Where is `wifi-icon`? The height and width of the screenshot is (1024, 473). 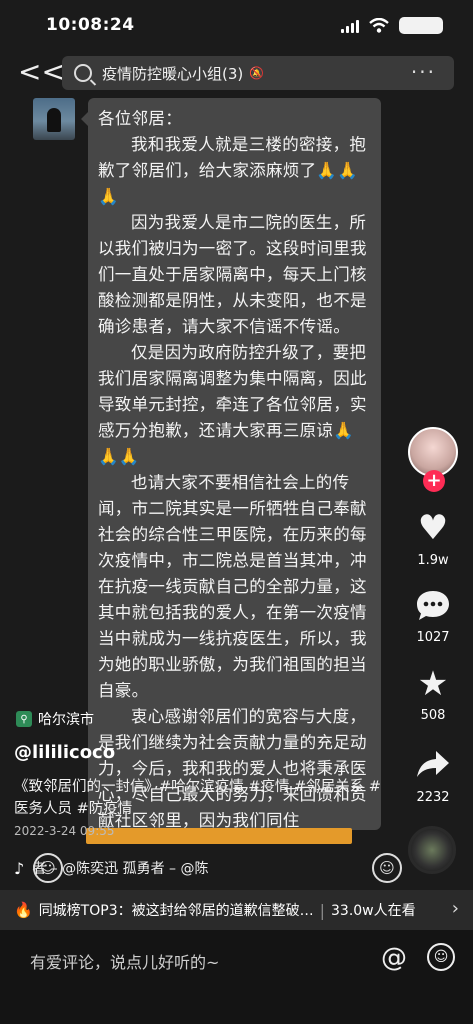
wifi-icon is located at coordinates (379, 25).